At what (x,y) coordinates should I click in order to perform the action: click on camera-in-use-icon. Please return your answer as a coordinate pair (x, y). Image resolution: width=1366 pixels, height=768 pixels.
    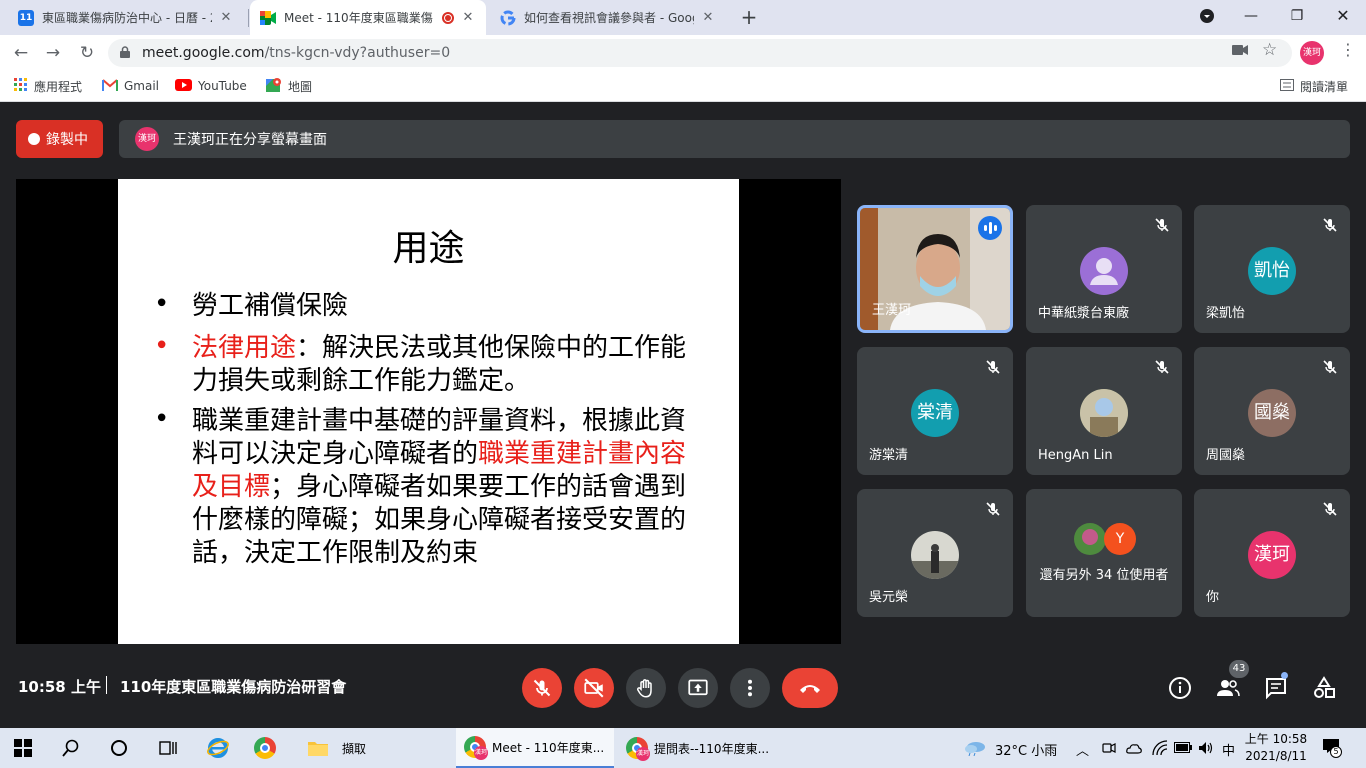
    Looking at the image, I should click on (1240, 50).